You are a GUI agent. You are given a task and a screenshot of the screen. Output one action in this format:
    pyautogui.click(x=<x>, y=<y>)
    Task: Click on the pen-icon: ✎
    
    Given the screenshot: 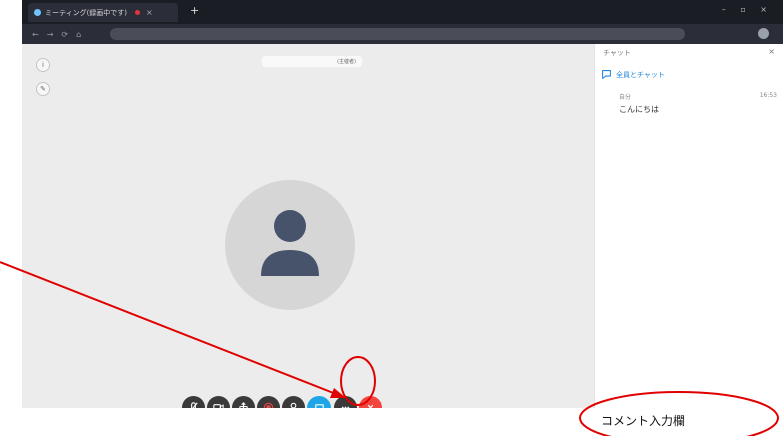 What is the action you would take?
    pyautogui.click(x=43, y=89)
    